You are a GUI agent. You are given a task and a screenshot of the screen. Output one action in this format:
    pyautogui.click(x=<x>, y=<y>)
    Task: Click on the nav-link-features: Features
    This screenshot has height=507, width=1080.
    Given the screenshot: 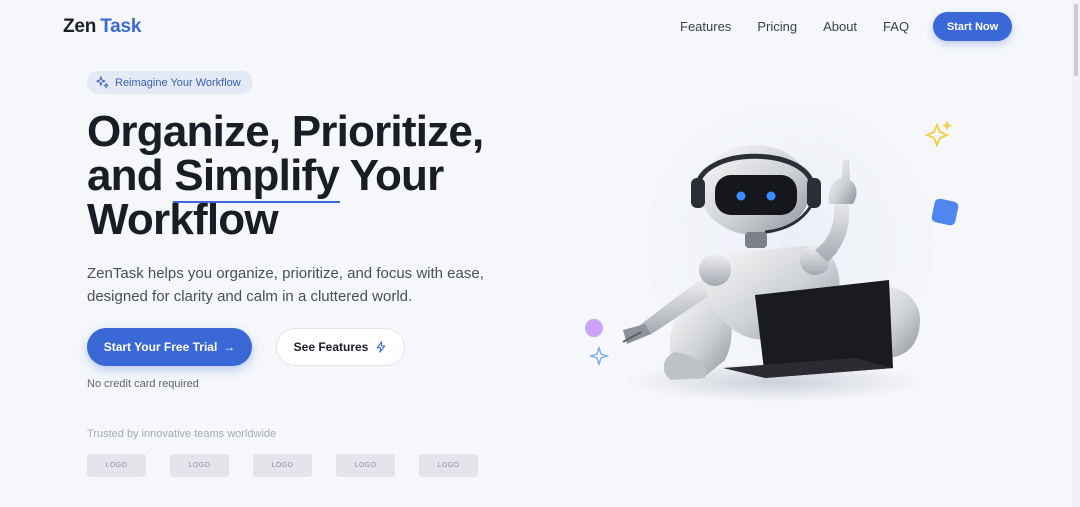 What is the action you would take?
    pyautogui.click(x=705, y=27)
    